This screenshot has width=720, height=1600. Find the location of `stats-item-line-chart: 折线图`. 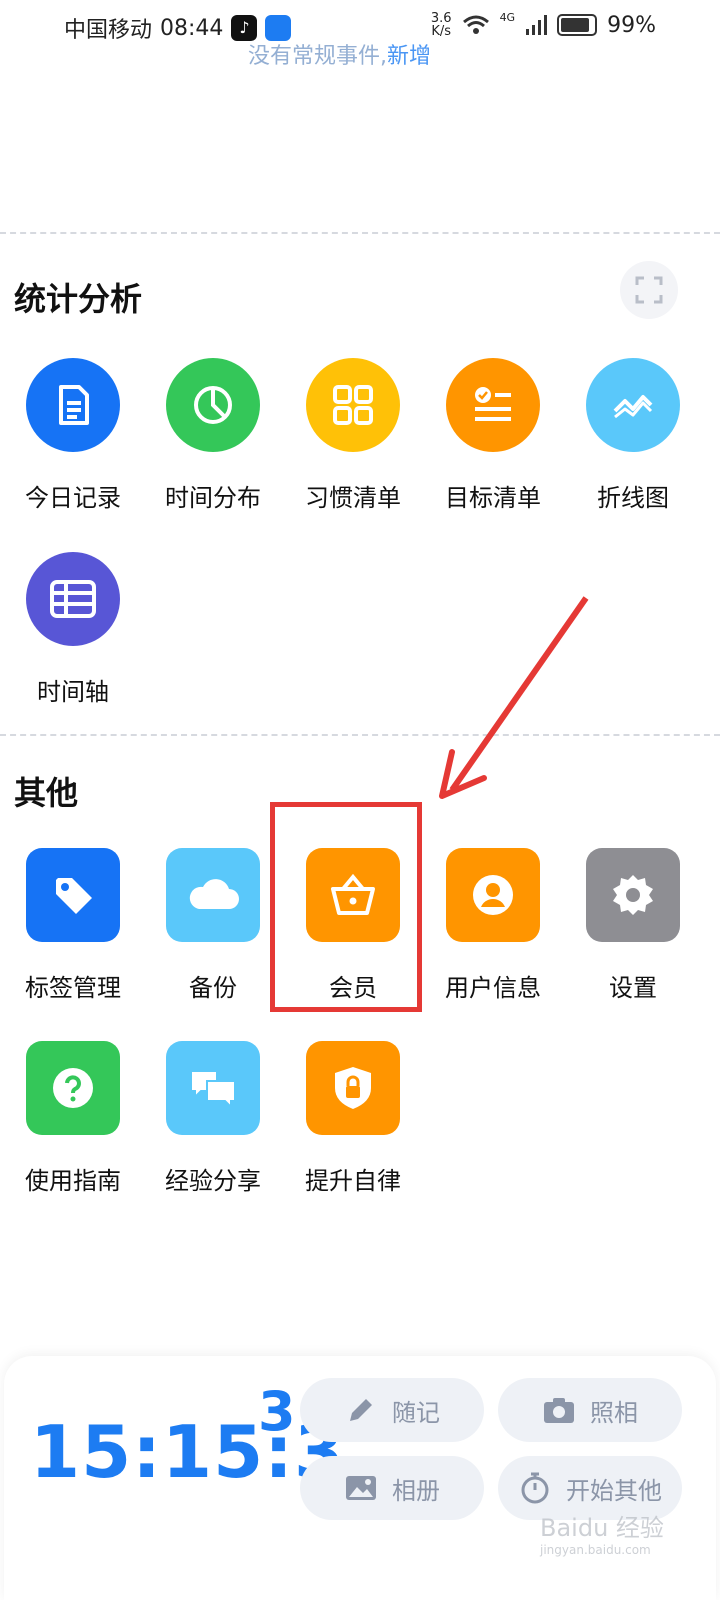

stats-item-line-chart: 折线图 is located at coordinates (633, 435).